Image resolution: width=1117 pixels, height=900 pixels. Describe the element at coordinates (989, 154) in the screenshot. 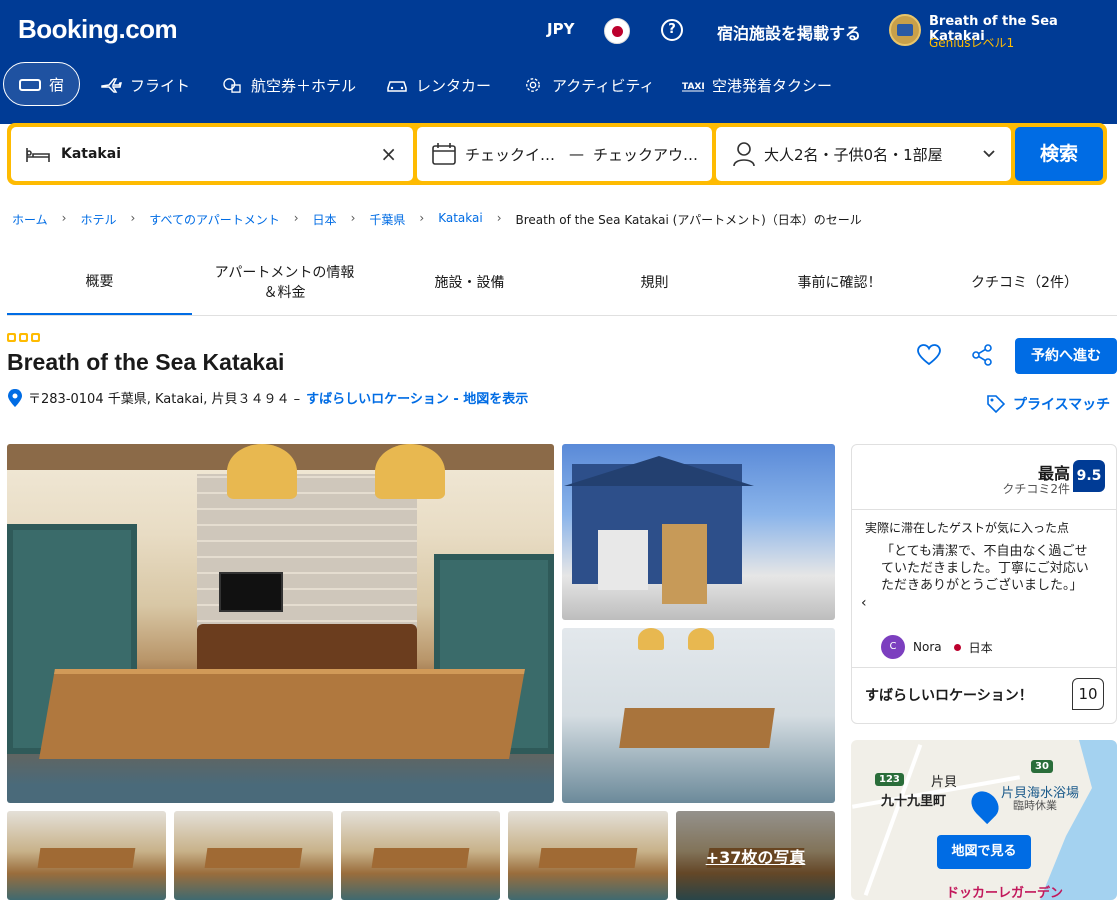

I see `chevron-down-icon` at that location.